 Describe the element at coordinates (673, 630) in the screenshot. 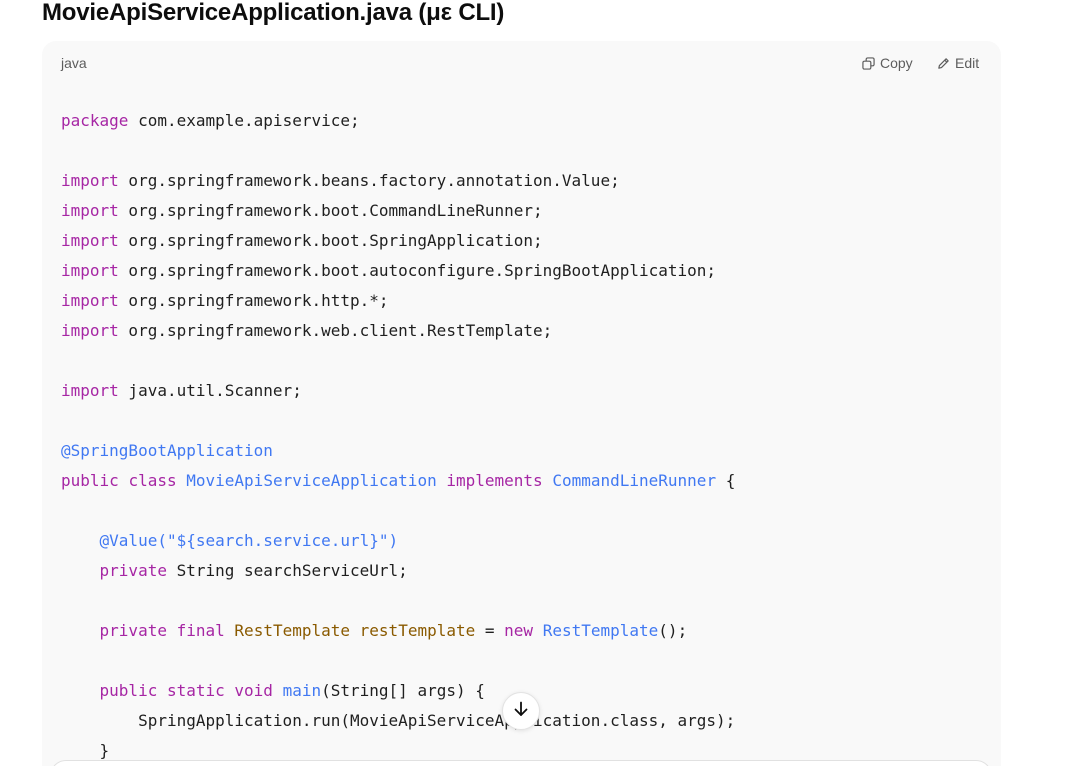

I see `code-token: ();` at that location.